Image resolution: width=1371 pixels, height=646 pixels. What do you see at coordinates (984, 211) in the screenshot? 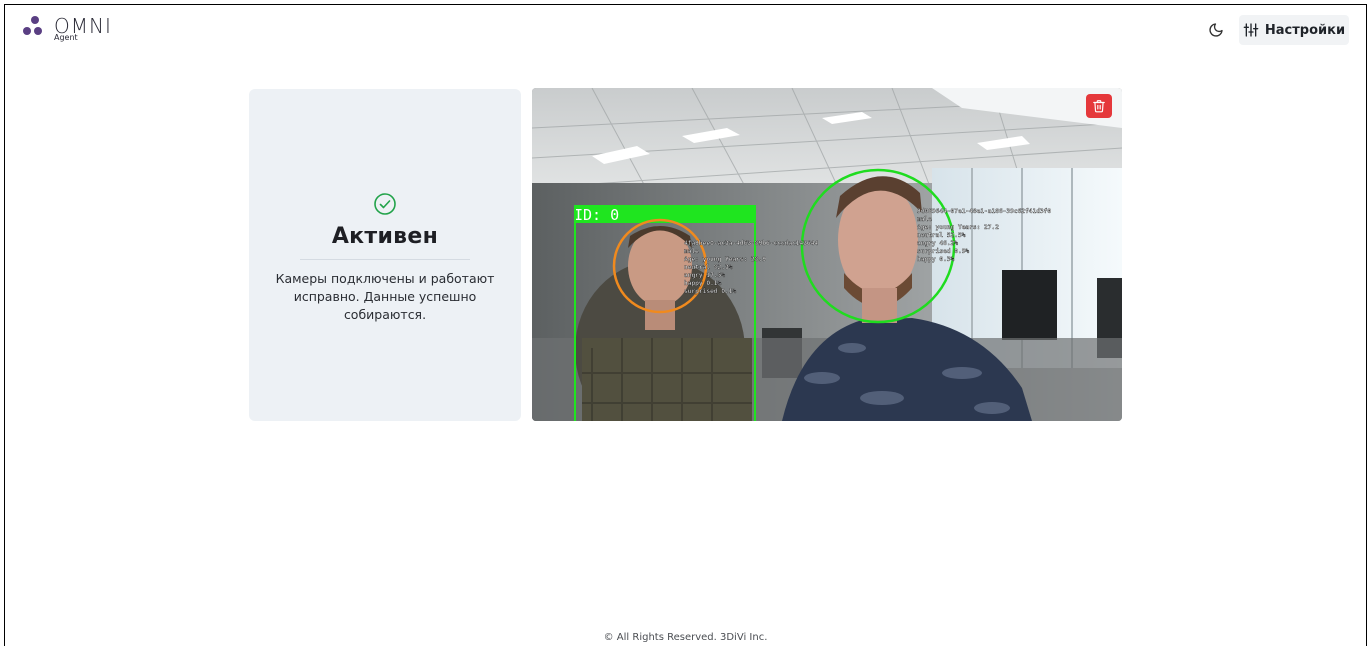
I see `face-annotation-line: 9d069644-07e1-48e1-a186-39c62f41d3f0` at bounding box center [984, 211].